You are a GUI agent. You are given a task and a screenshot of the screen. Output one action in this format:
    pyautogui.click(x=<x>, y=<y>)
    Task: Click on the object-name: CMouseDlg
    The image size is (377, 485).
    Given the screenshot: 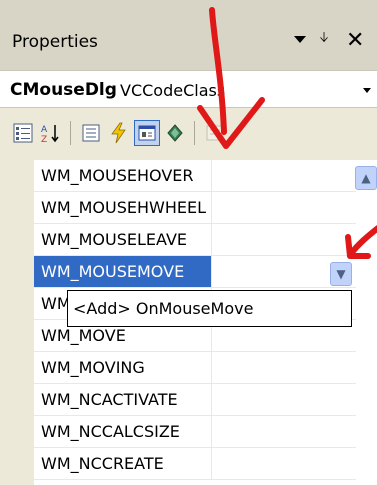 What is the action you would take?
    pyautogui.click(x=63, y=90)
    